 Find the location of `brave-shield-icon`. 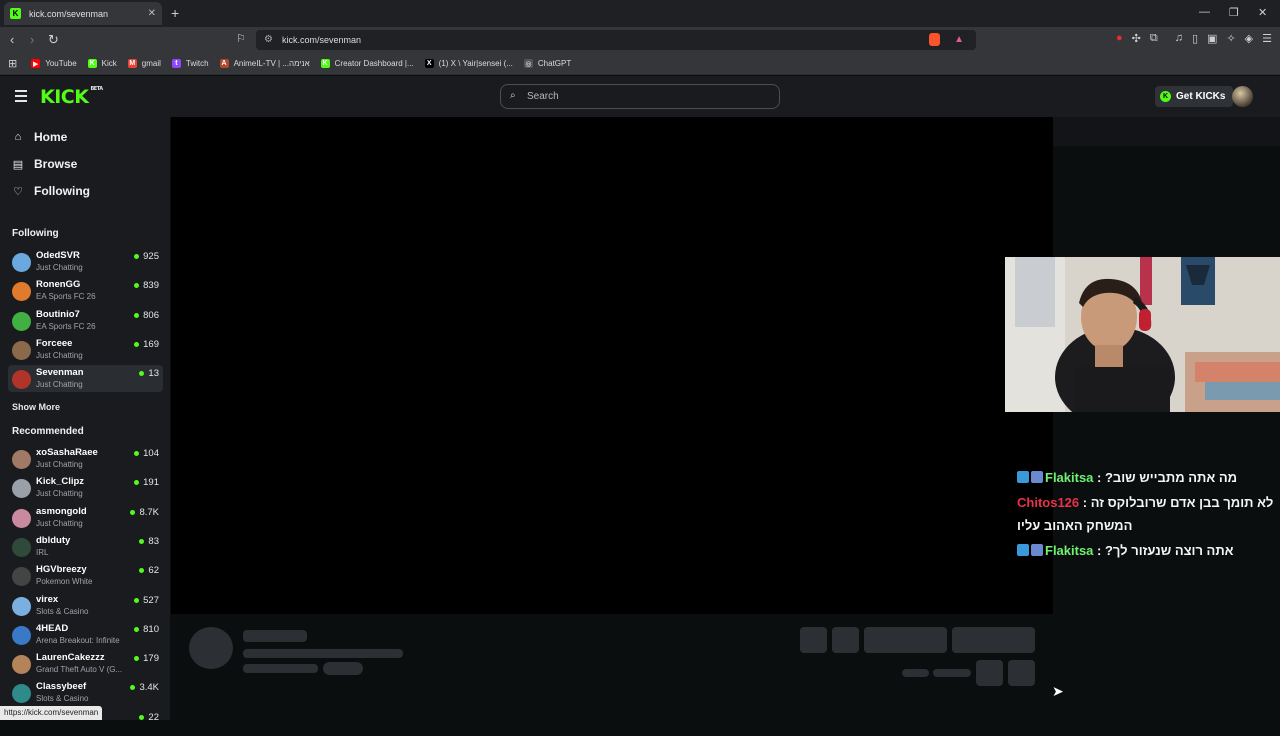

brave-shield-icon is located at coordinates (934, 39).